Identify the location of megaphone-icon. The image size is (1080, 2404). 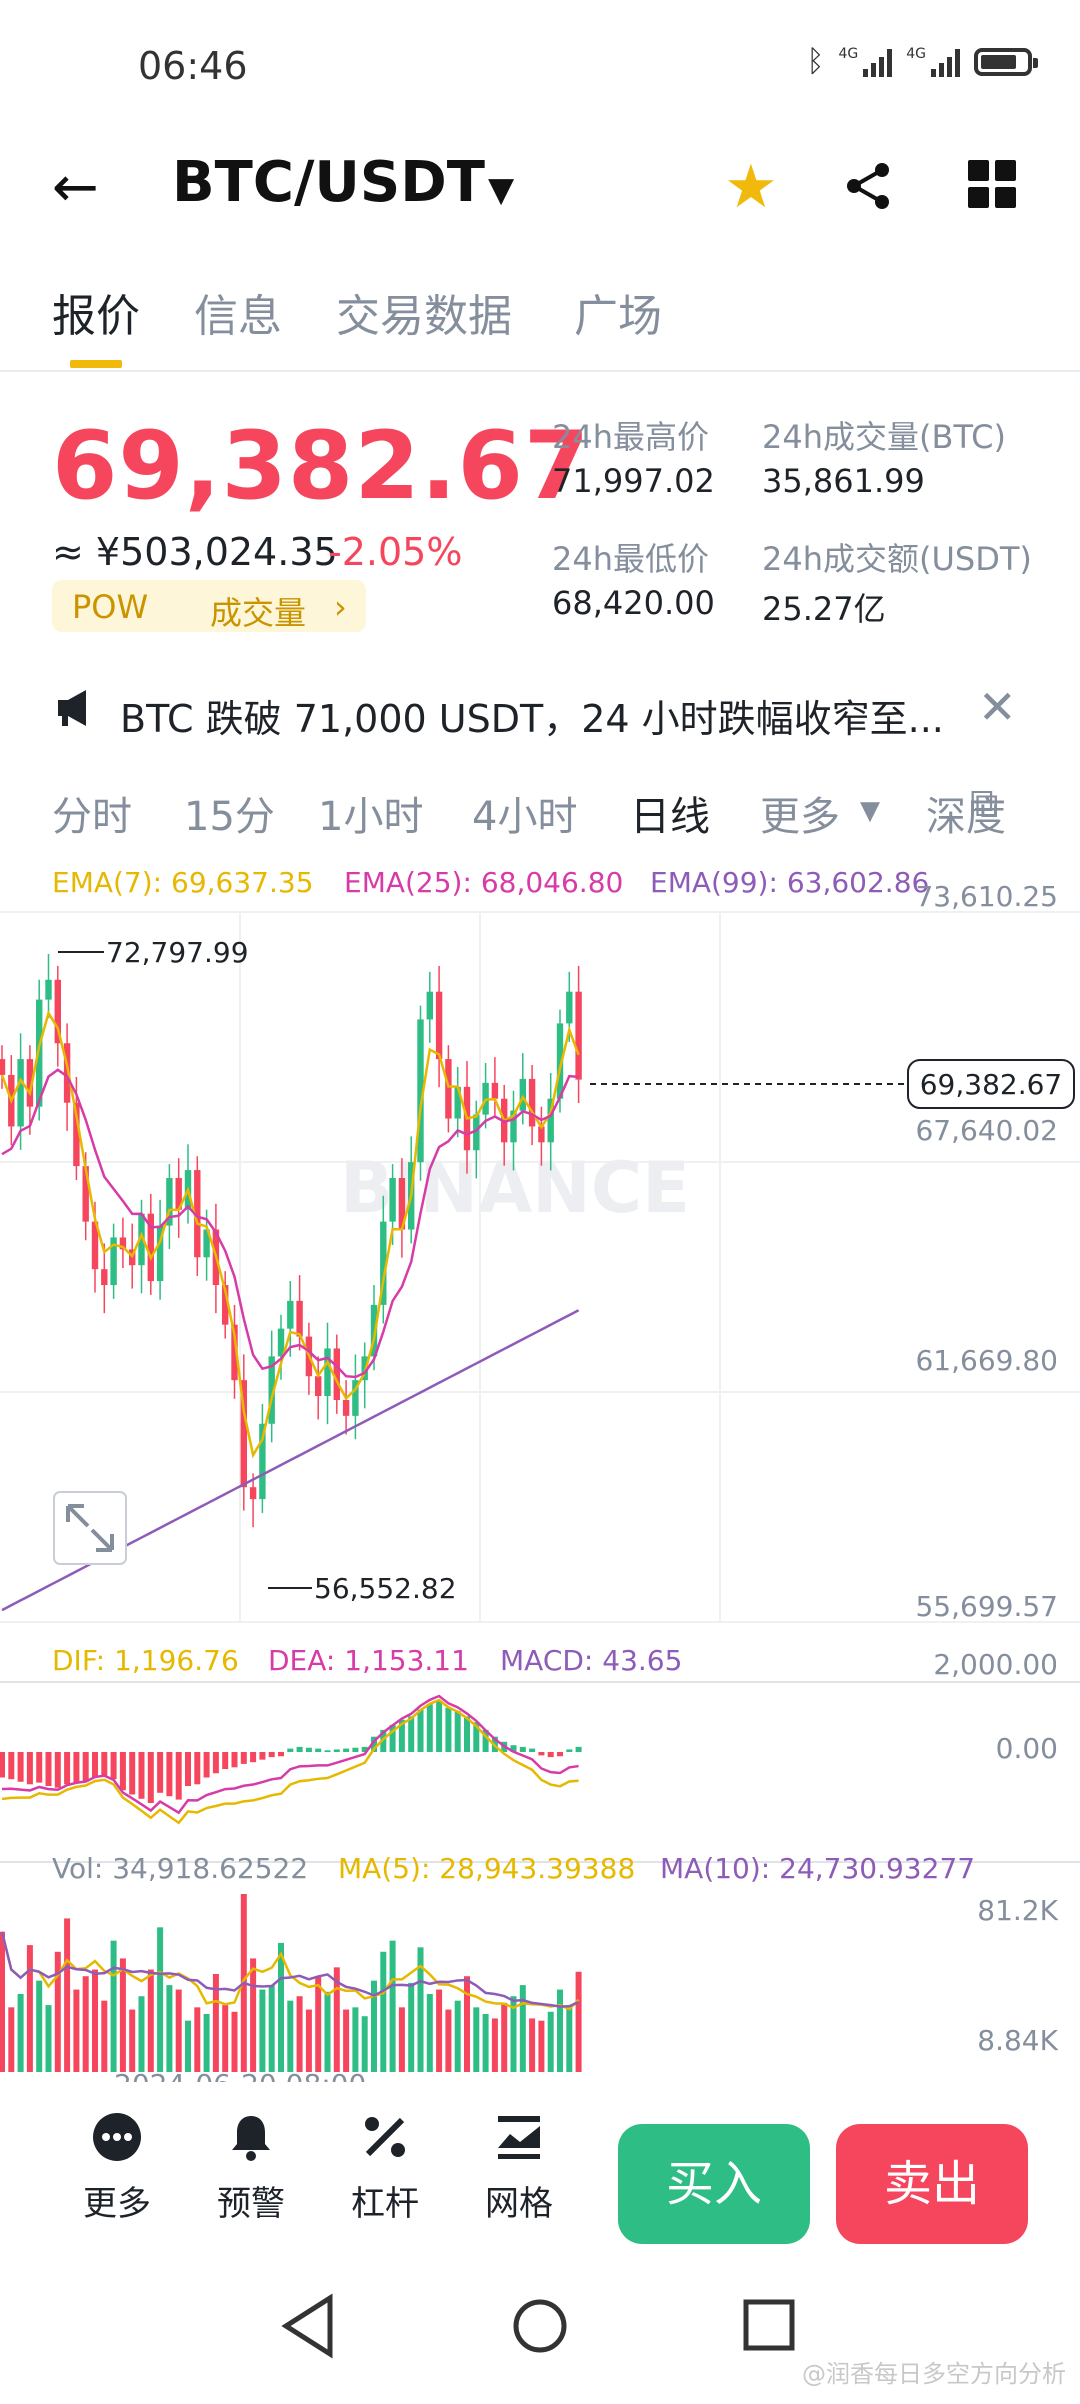
(76, 710).